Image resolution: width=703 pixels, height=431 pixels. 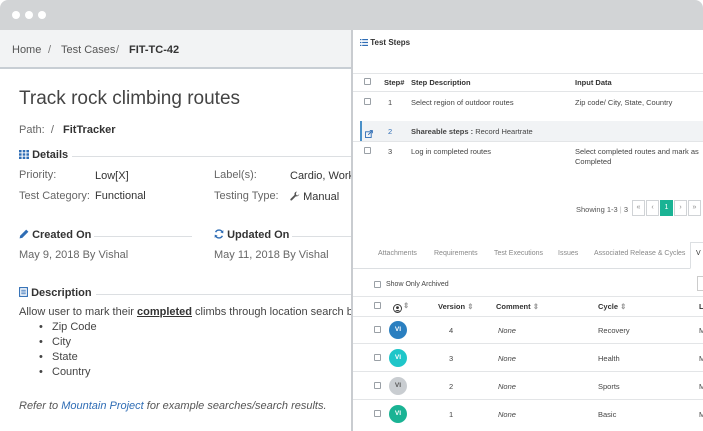 I want to click on created-on-value: May 9, 2018 By Vishal, so click(x=74, y=255).